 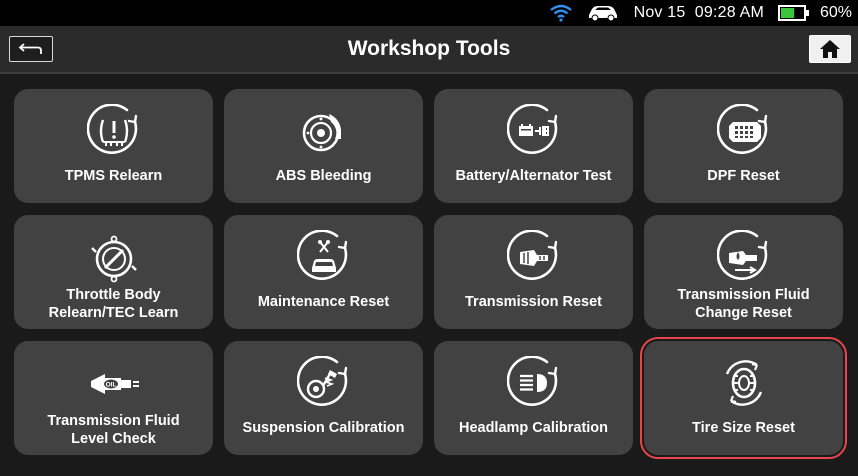 I want to click on home-button, so click(x=830, y=49).